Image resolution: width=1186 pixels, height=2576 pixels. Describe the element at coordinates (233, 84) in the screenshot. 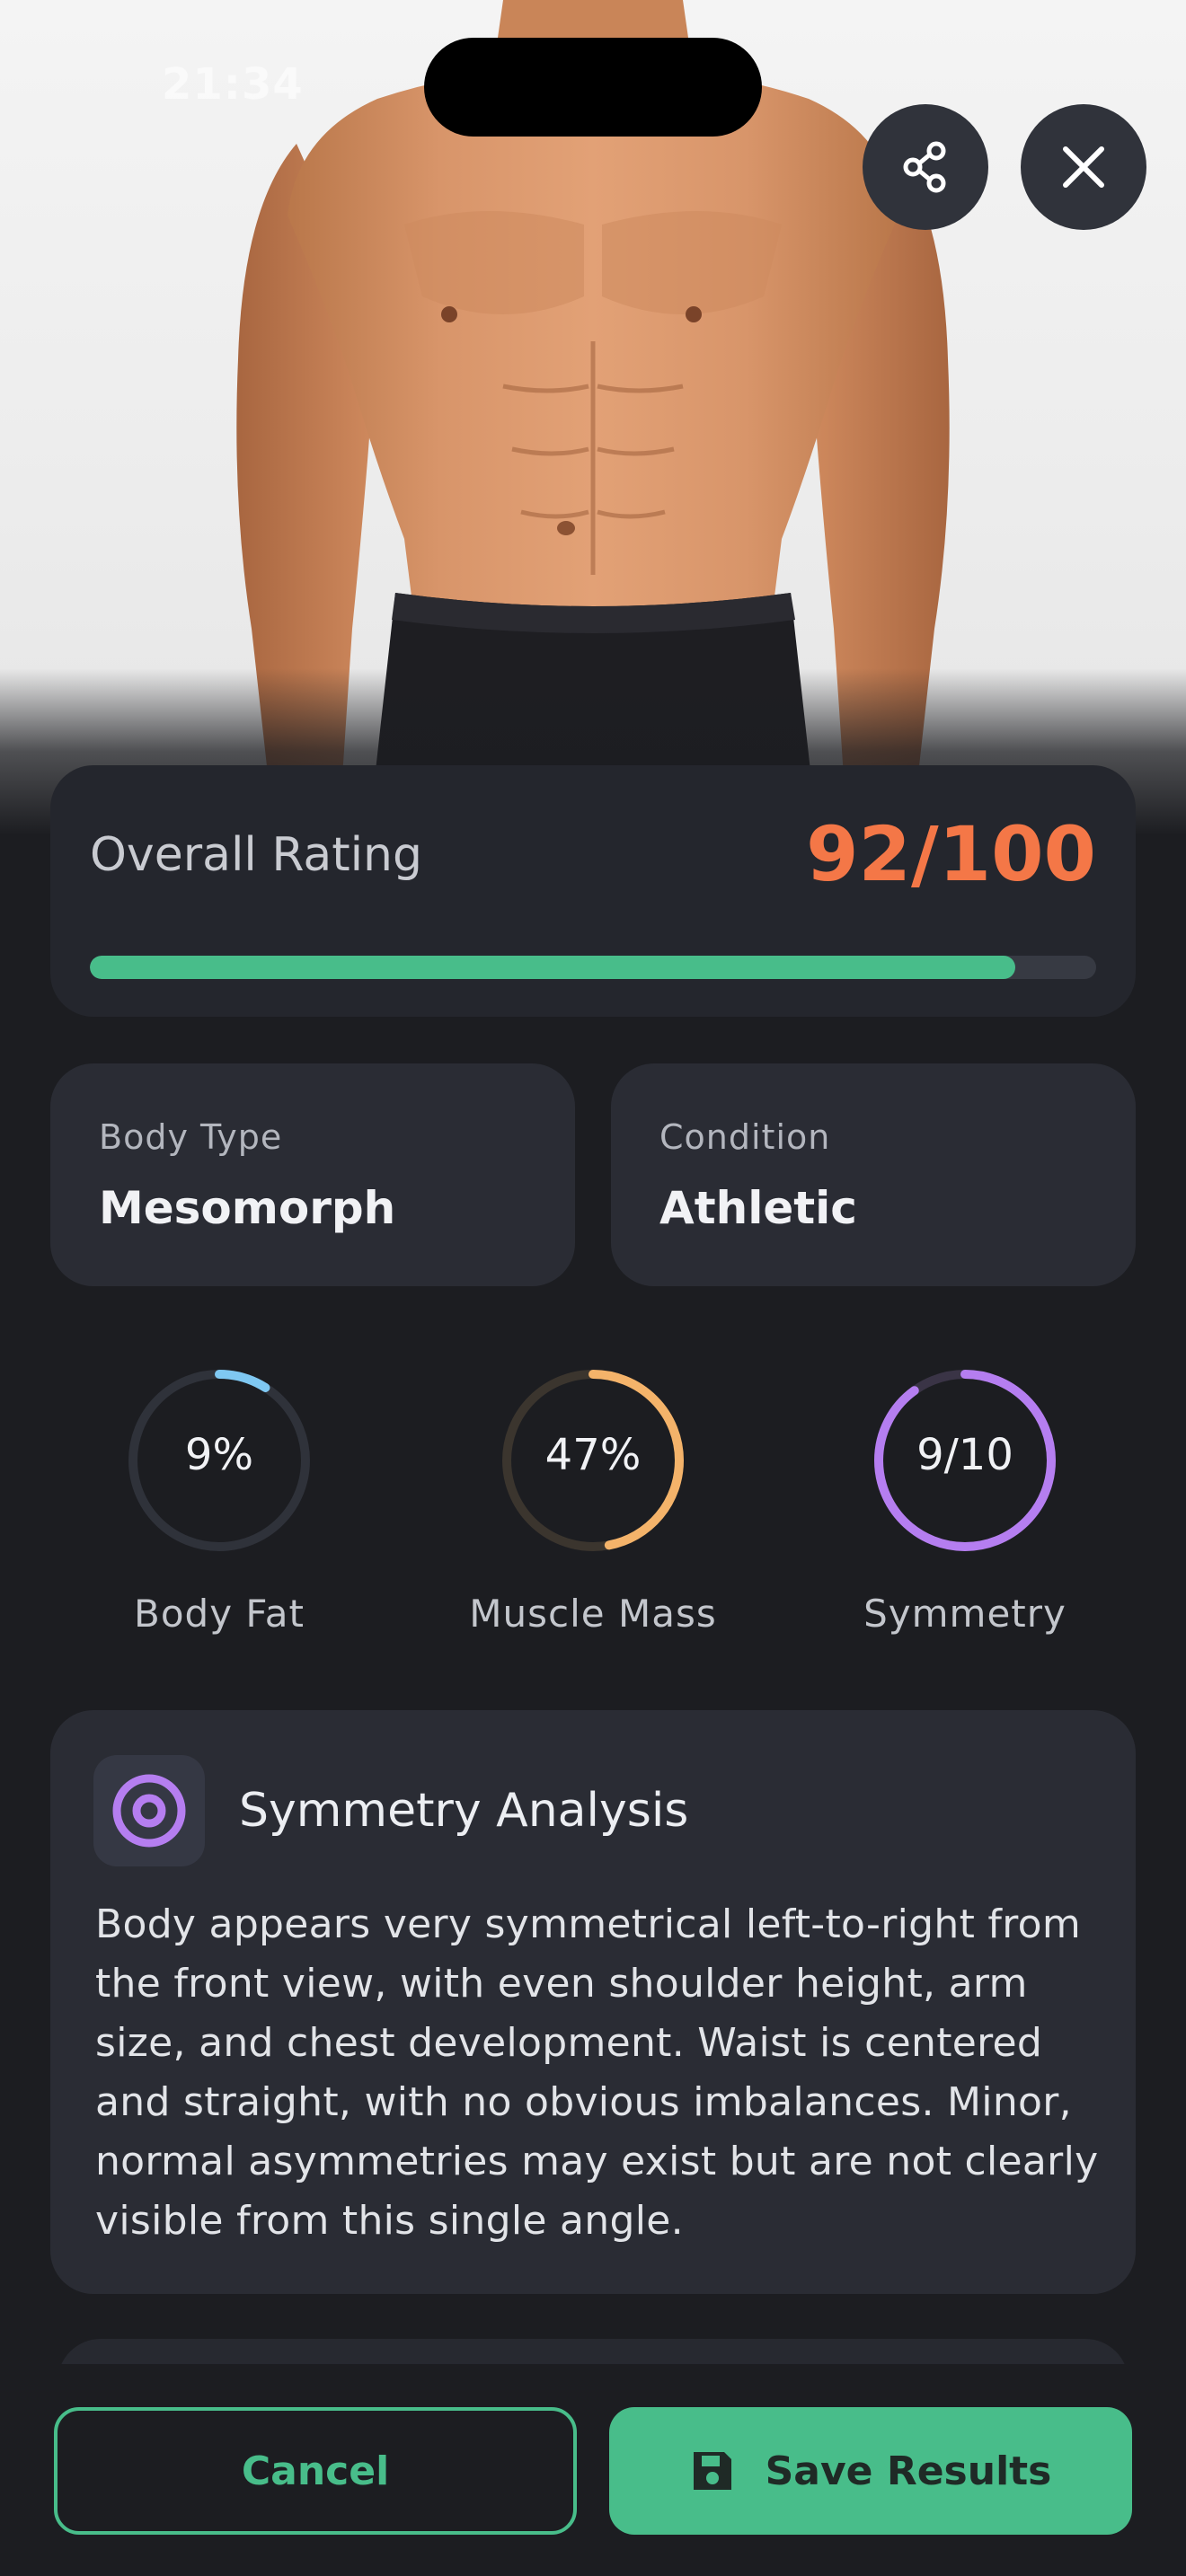

I see `status-bar-time: 21:34` at that location.